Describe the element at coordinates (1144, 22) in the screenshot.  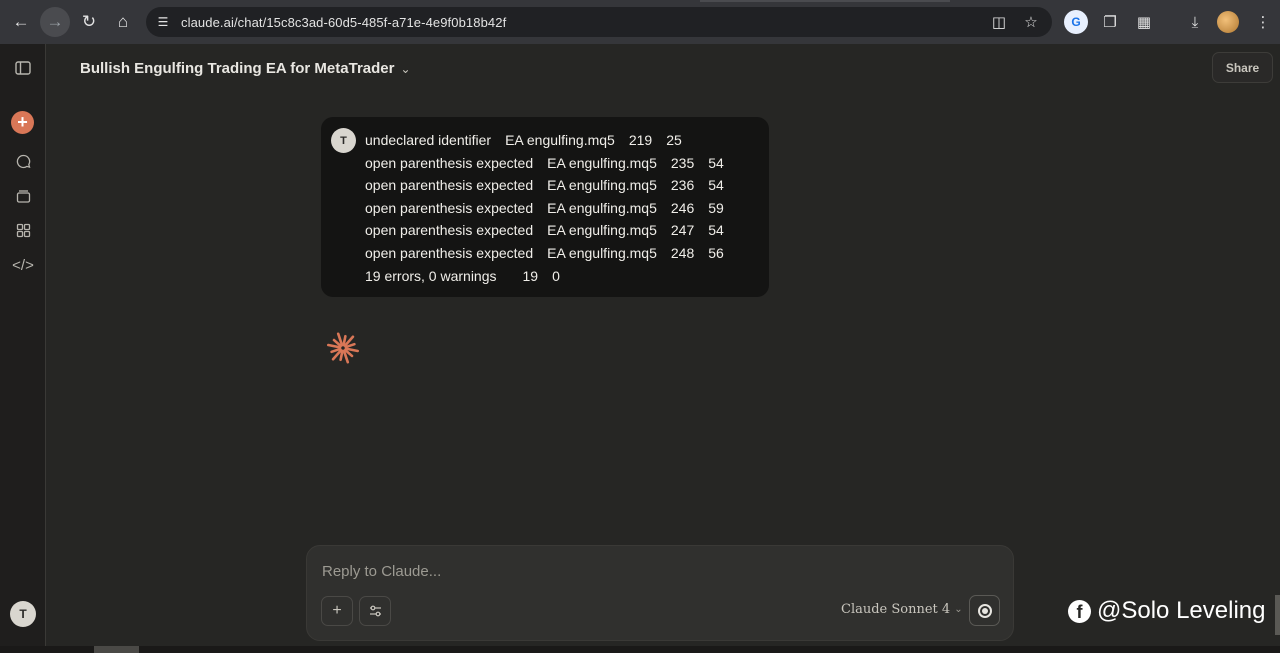
I see `puzzle-icon: ▦` at that location.